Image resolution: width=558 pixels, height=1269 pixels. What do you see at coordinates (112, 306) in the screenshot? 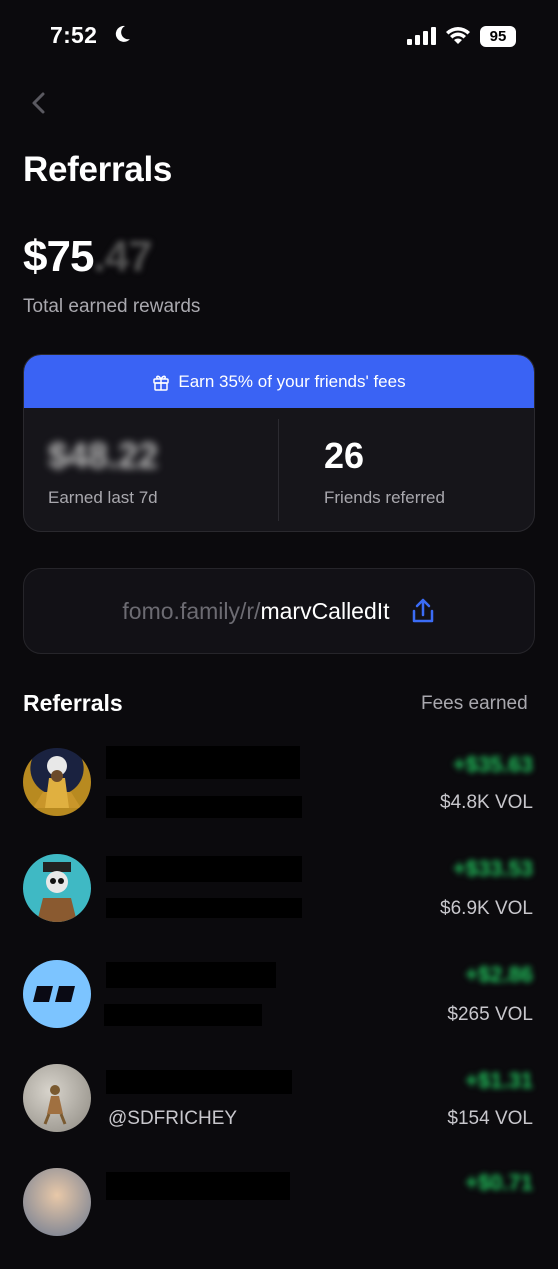
I see `total-earned-label: Total earned rewards` at bounding box center [112, 306].